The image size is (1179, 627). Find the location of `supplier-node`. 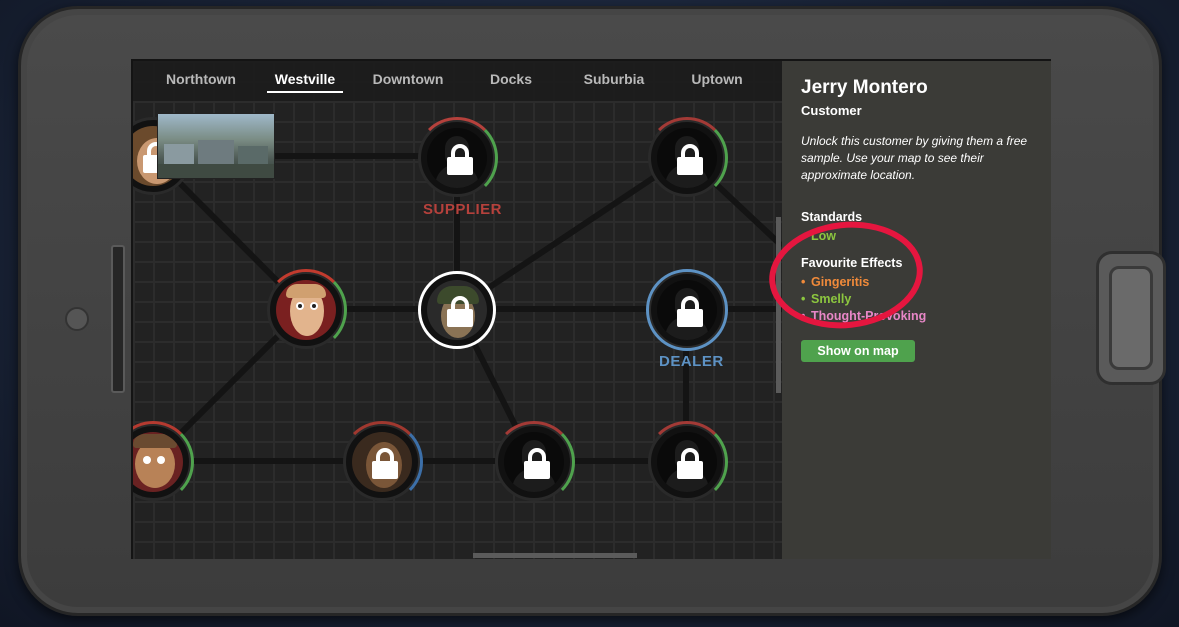

supplier-node is located at coordinates (457, 158).